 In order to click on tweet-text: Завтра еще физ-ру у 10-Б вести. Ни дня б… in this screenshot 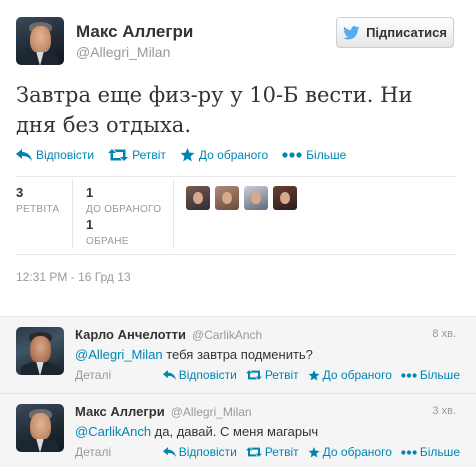, I will do `click(214, 110)`.